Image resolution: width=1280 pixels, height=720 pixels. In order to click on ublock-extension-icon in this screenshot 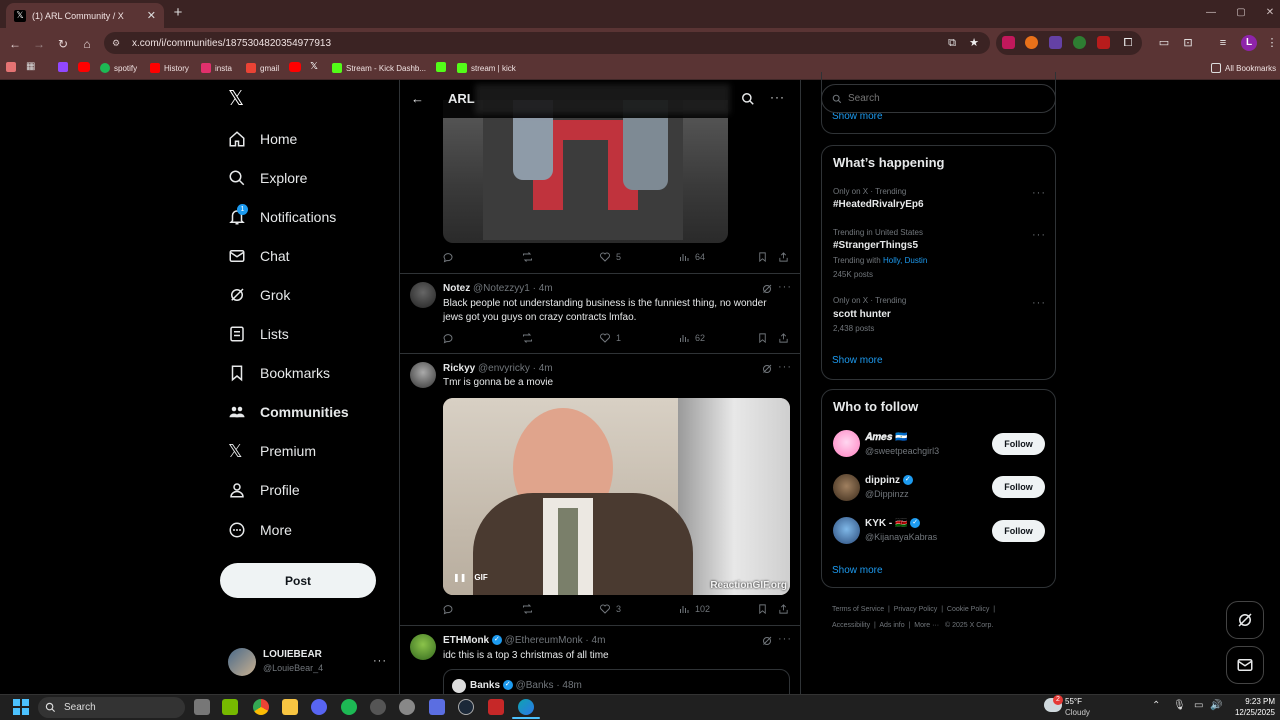, I will do `click(1008, 42)`.